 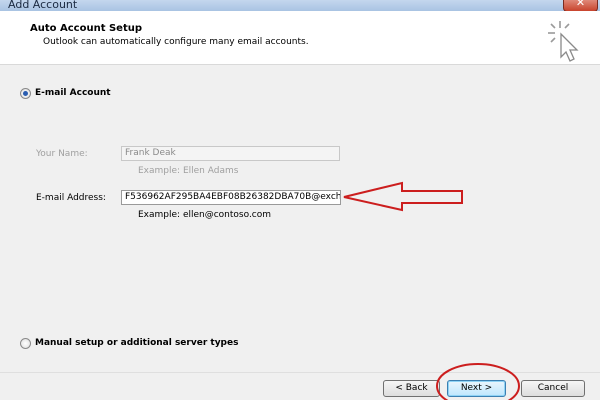 What do you see at coordinates (411, 388) in the screenshot?
I see `back-button: < Back` at bounding box center [411, 388].